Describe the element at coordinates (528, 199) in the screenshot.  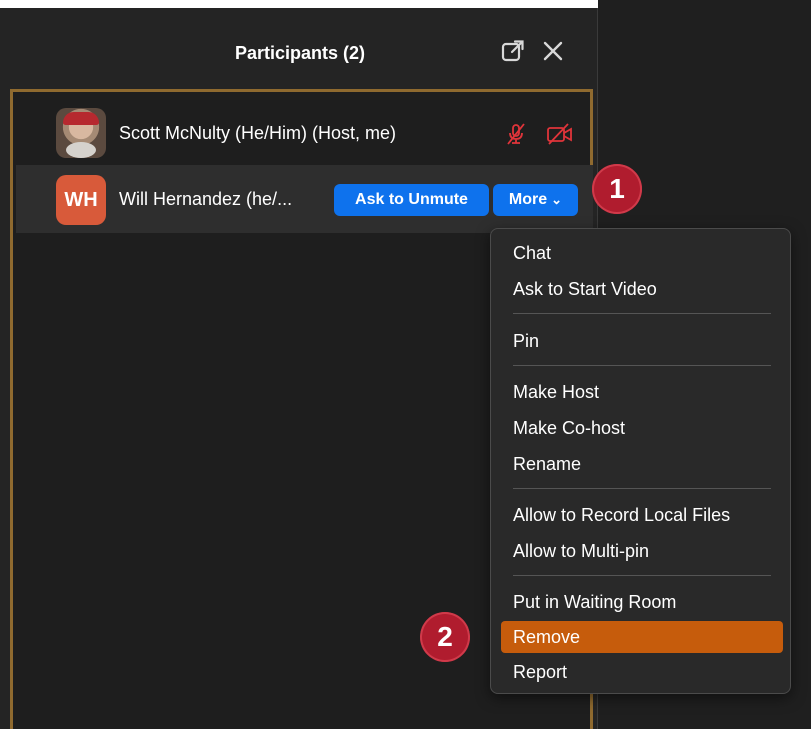
I see `more-button-label: More` at that location.